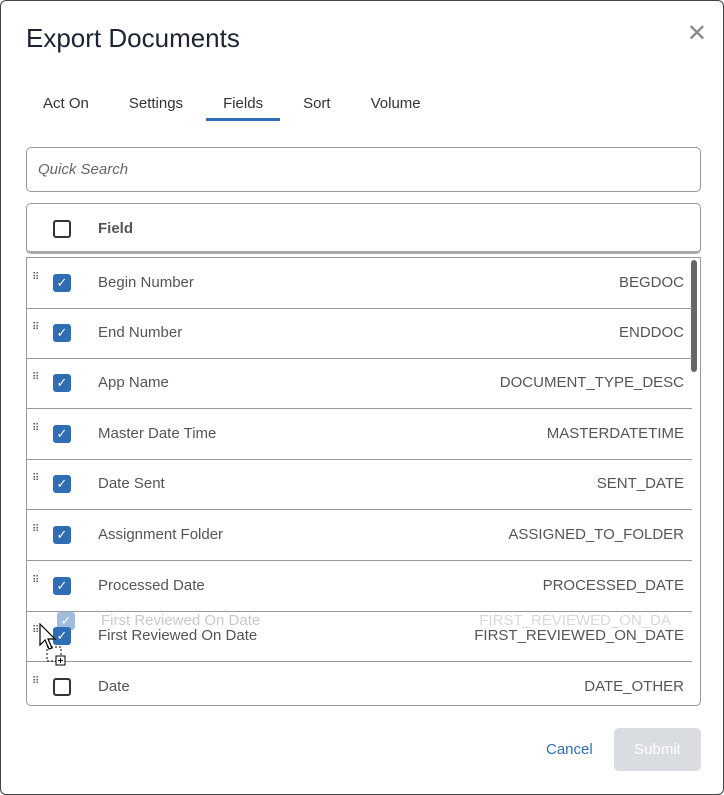 This screenshot has height=795, width=724. I want to click on field-row: ⠿ ✓ Date Sent SENT_DATE, so click(359, 484).